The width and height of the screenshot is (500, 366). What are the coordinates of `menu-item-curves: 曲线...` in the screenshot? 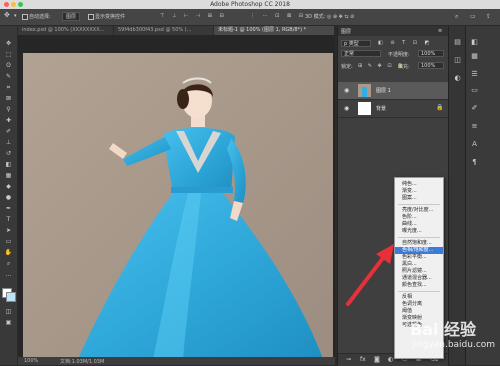 It's located at (419, 224).